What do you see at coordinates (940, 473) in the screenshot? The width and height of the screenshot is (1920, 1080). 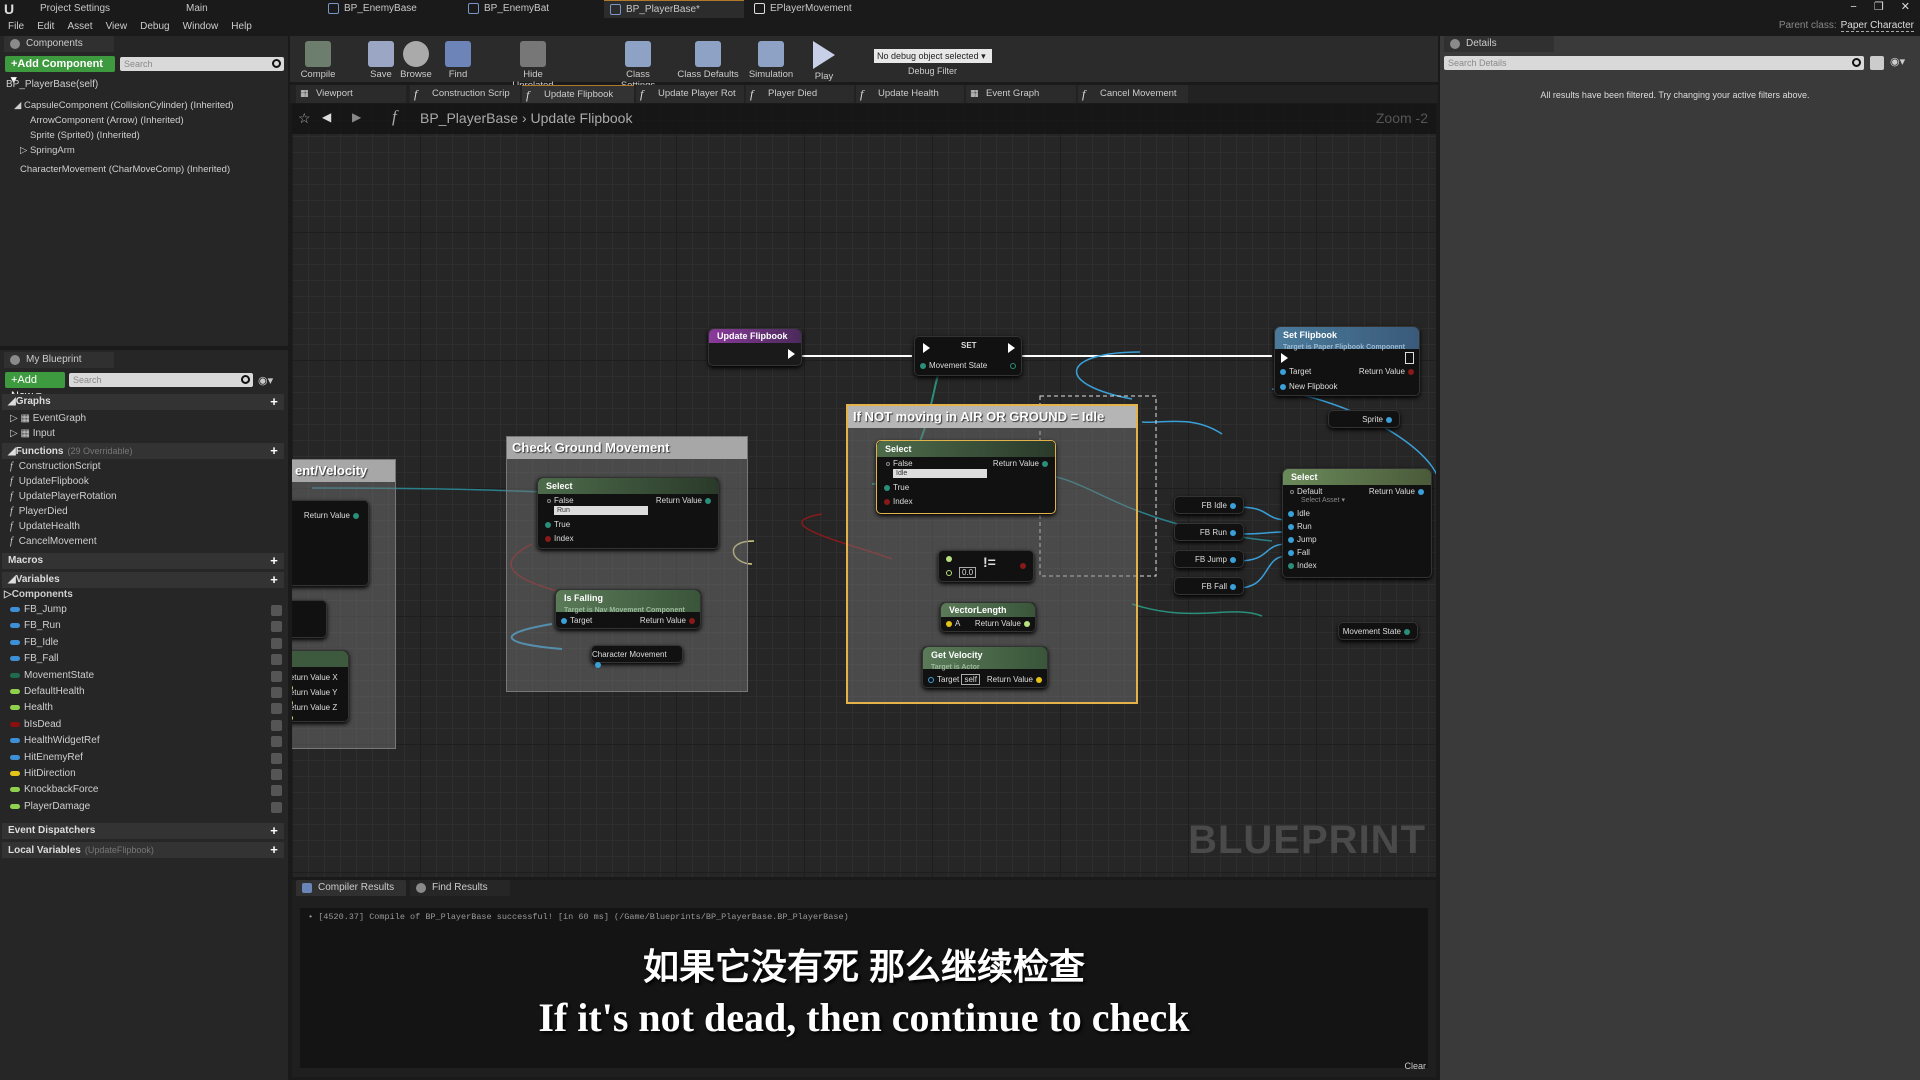 I see `false-value-dropdown: Idle` at bounding box center [940, 473].